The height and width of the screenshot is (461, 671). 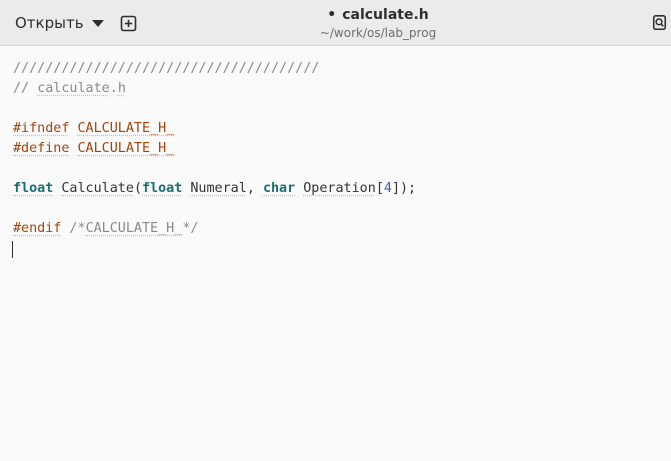 What do you see at coordinates (41, 128) in the screenshot?
I see `ifndef-directive: #ifndef` at bounding box center [41, 128].